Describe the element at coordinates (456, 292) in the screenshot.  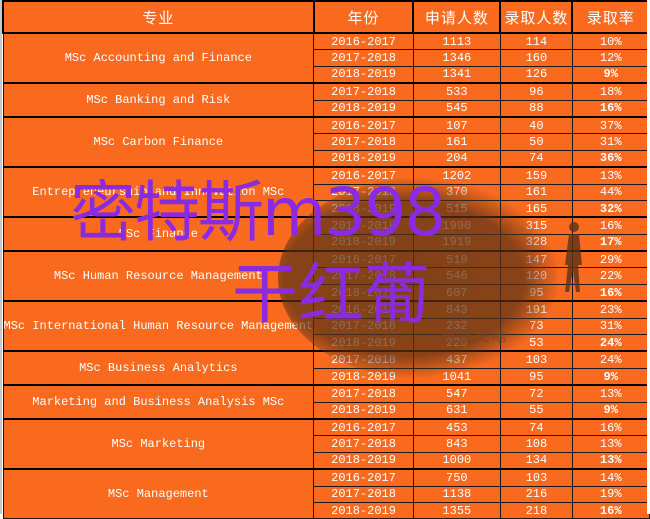
I see `applicants-cell: 607` at that location.